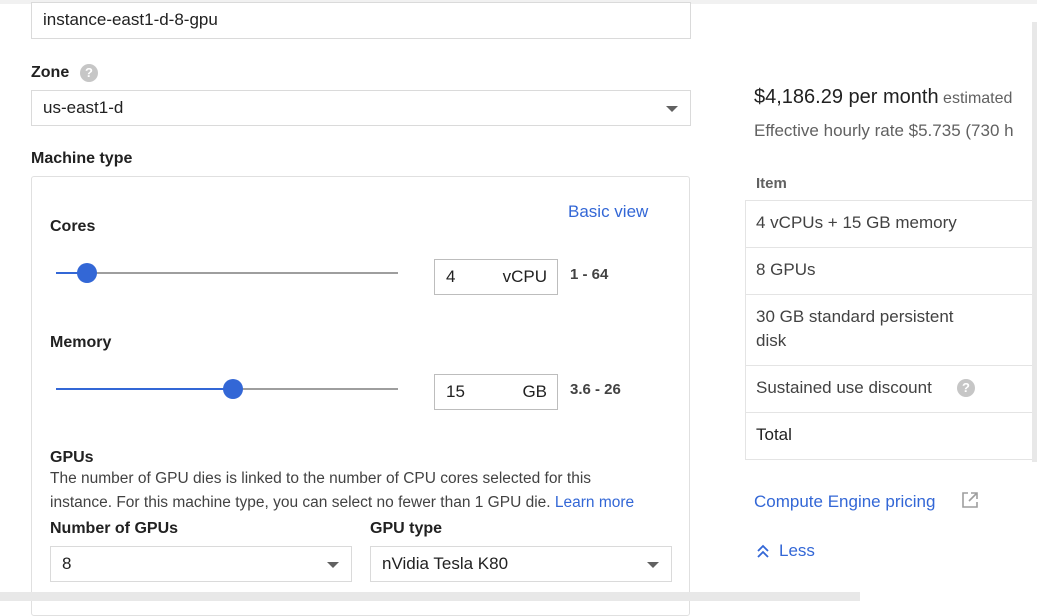 This screenshot has height=616, width=1037. I want to click on instance-name-input: instance-east1-d-8-gpu, so click(361, 20).